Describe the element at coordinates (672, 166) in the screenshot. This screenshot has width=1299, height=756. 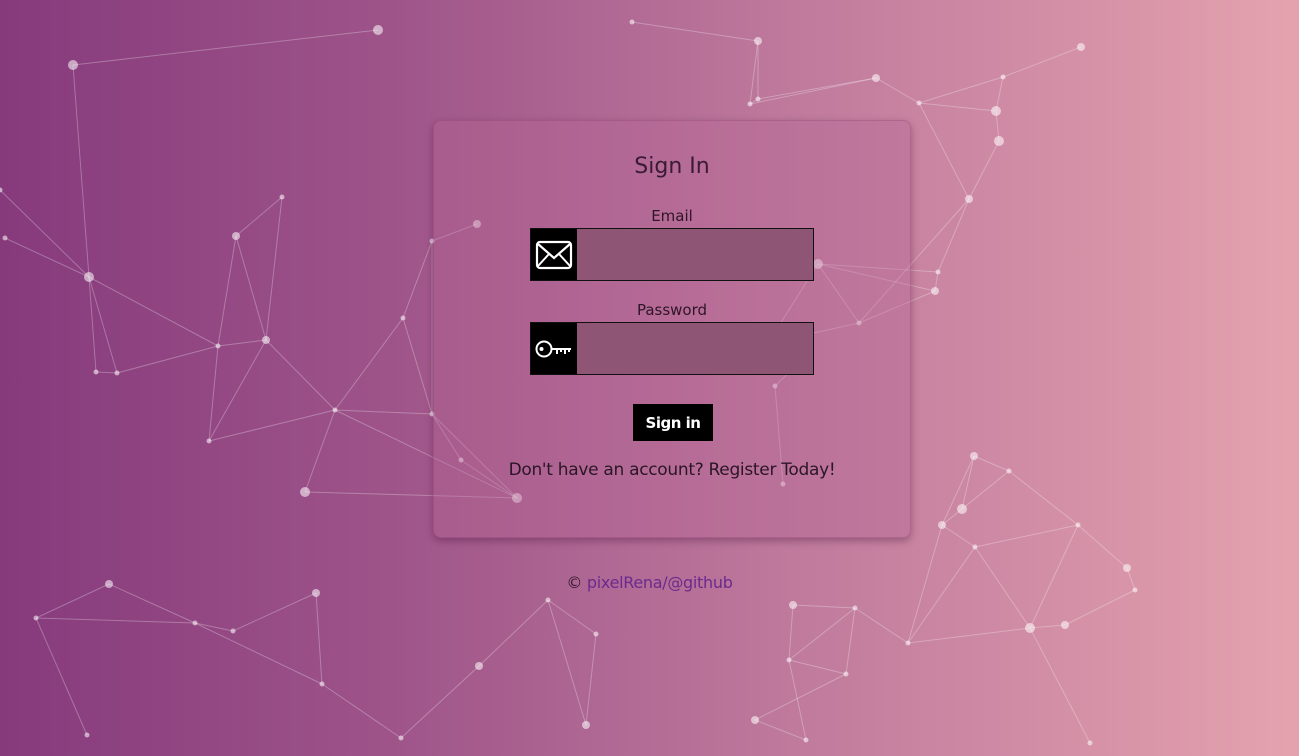
I see `sign-in-title: Sign In` at that location.